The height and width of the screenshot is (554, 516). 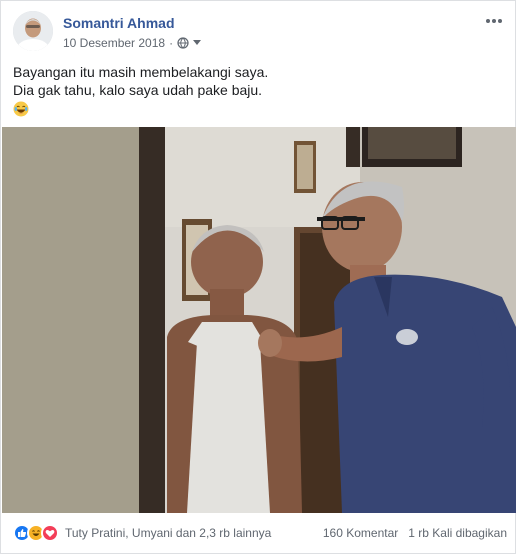 What do you see at coordinates (360, 533) in the screenshot?
I see `comment-count: 160 Komentar` at bounding box center [360, 533].